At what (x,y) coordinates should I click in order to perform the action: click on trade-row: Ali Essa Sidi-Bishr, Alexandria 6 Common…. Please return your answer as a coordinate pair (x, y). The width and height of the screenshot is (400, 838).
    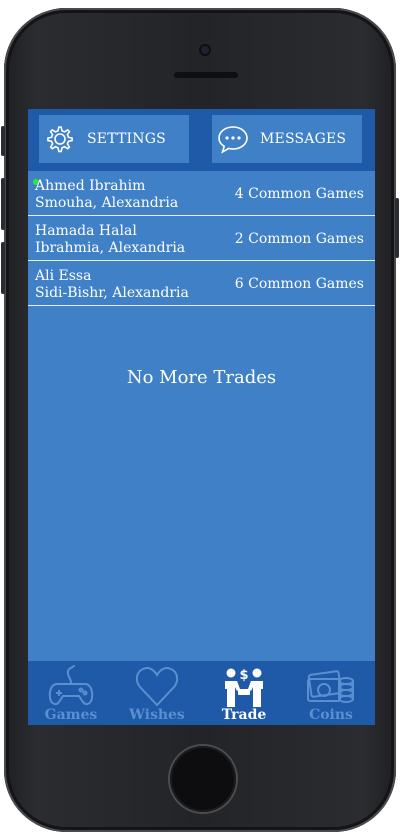
    Looking at the image, I should click on (201, 283).